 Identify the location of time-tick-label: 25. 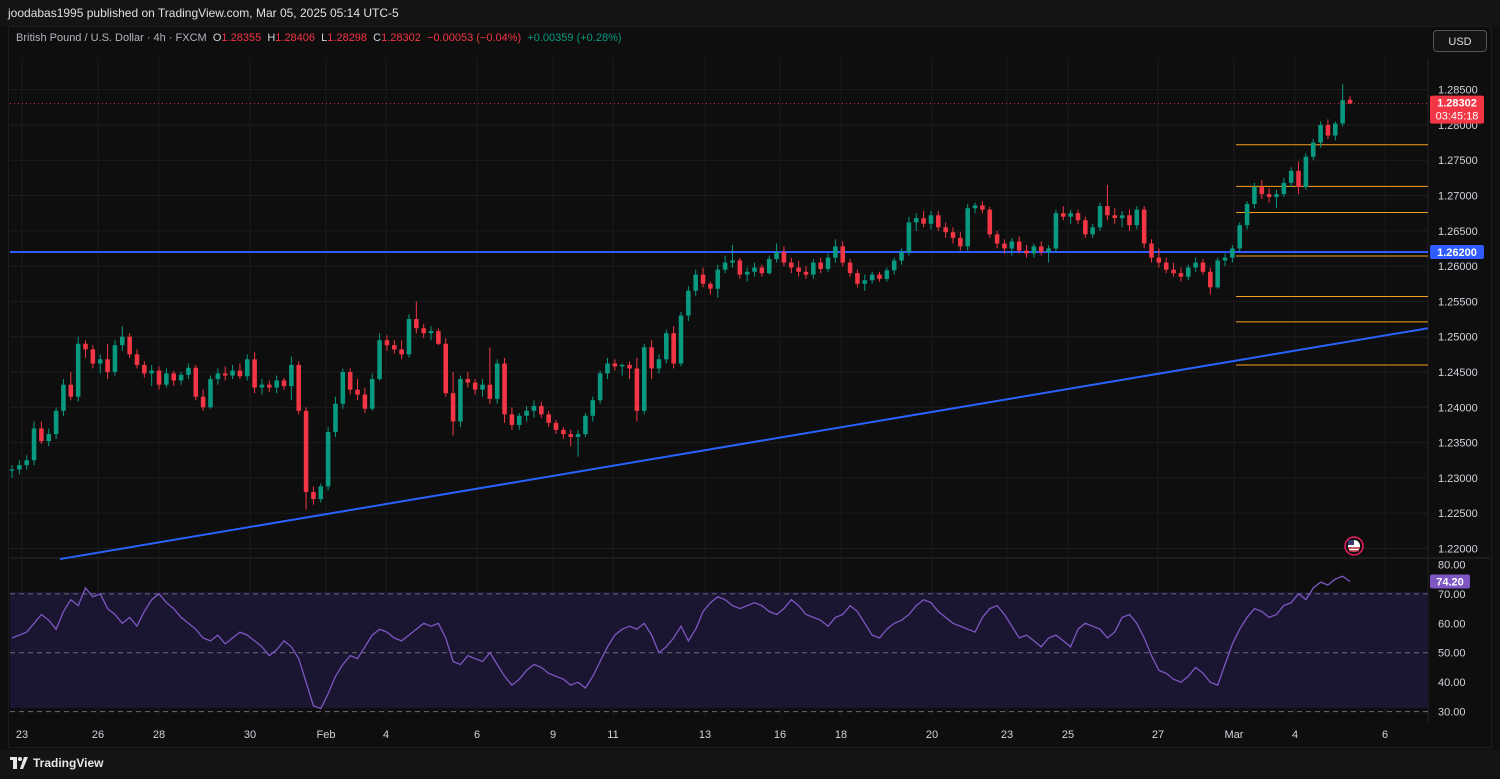
(1068, 735).